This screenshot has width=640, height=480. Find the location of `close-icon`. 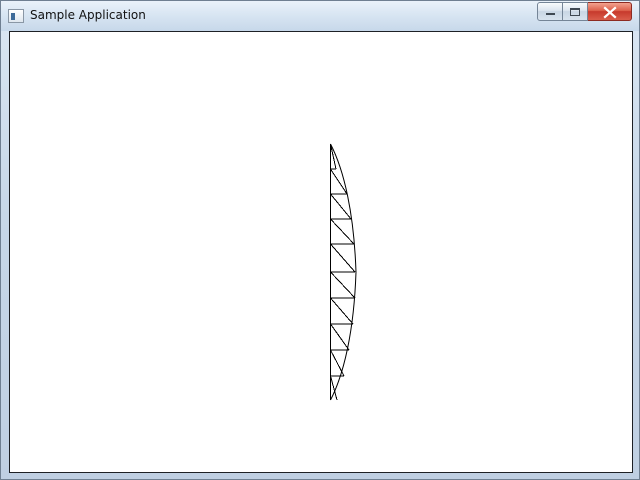

close-icon is located at coordinates (610, 12).